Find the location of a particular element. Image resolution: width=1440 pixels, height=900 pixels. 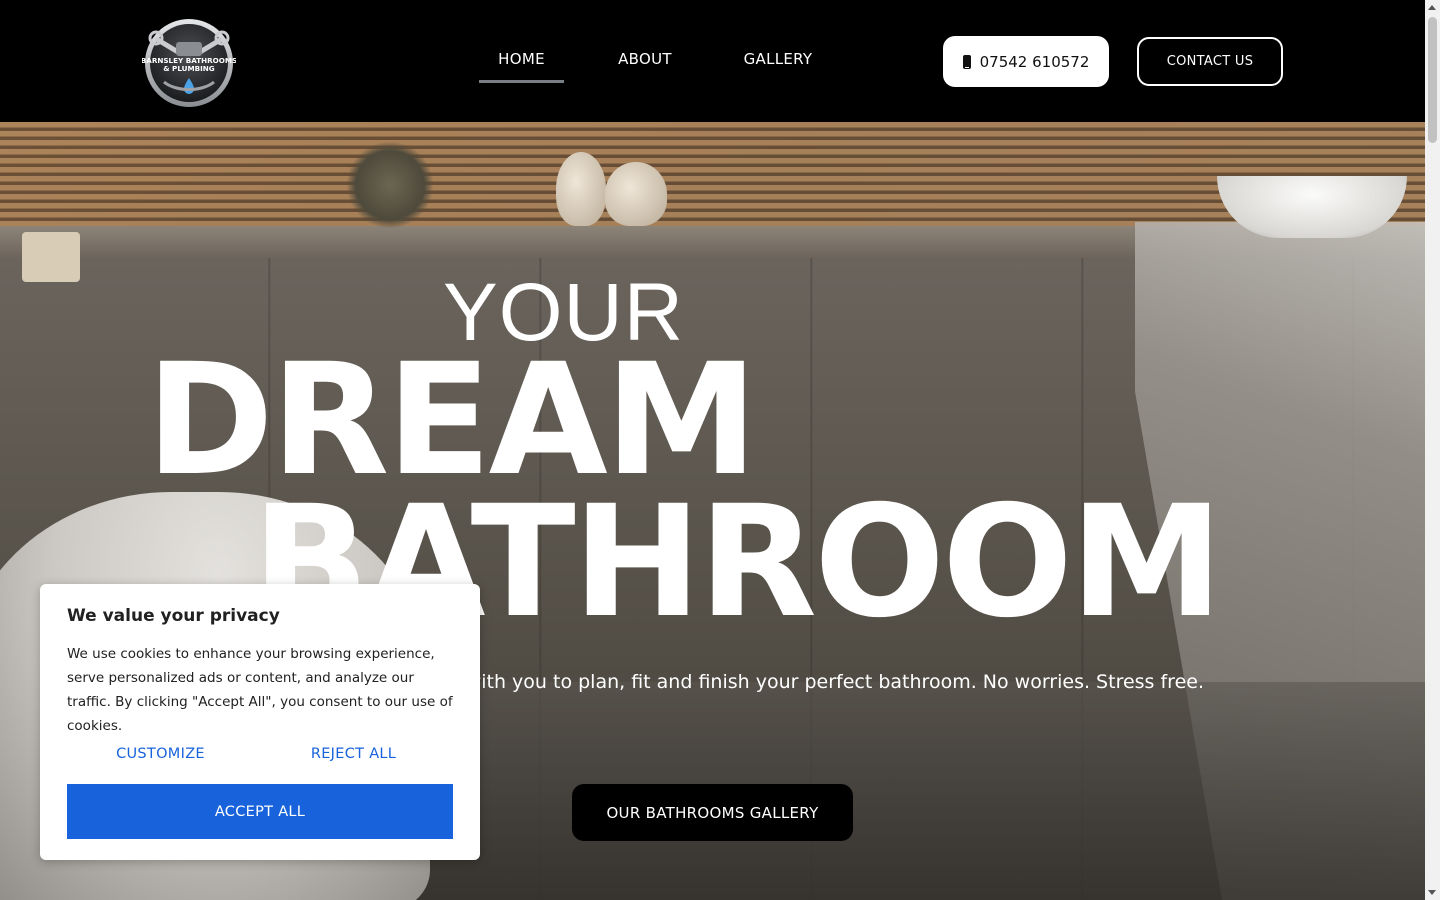

cookie-accept-all-button: ACCEPT ALL is located at coordinates (260, 811).